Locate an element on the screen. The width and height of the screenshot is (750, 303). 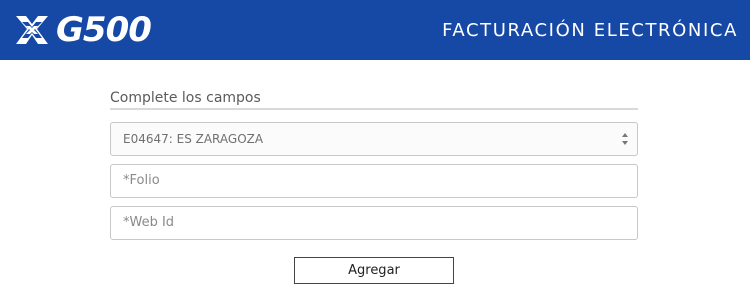
page-title: FACTURACIÓN ELECTRÓNICA is located at coordinates (590, 30).